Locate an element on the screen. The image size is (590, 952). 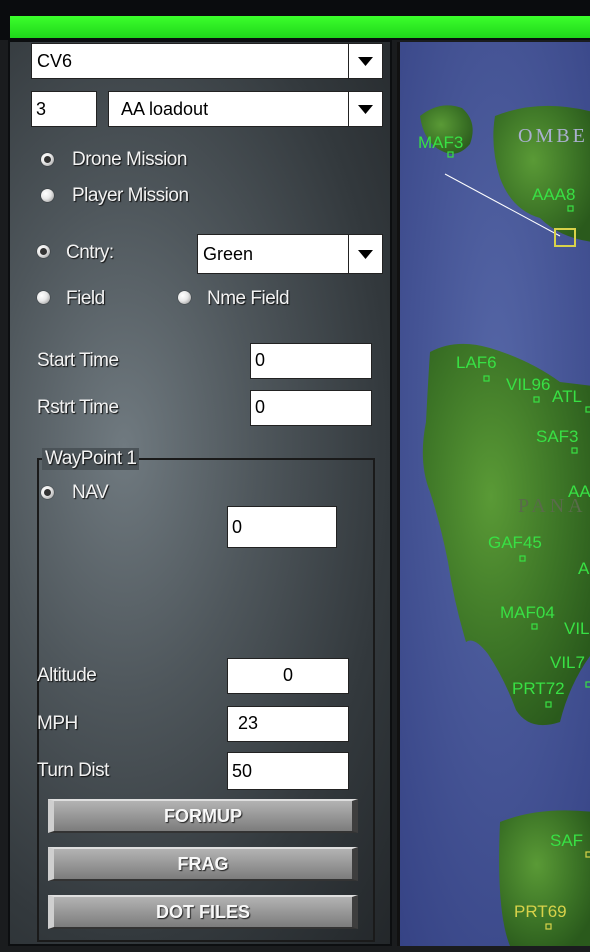
field-radio is located at coordinates (43, 297).